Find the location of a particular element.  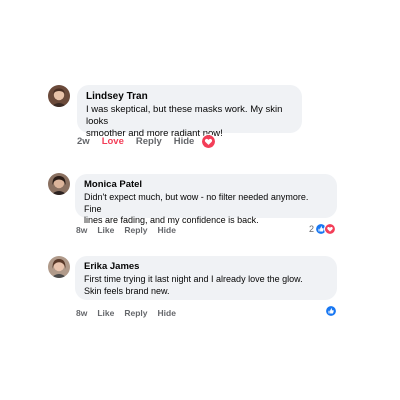

comment-author: Lindsey Tran is located at coordinates (189, 96).